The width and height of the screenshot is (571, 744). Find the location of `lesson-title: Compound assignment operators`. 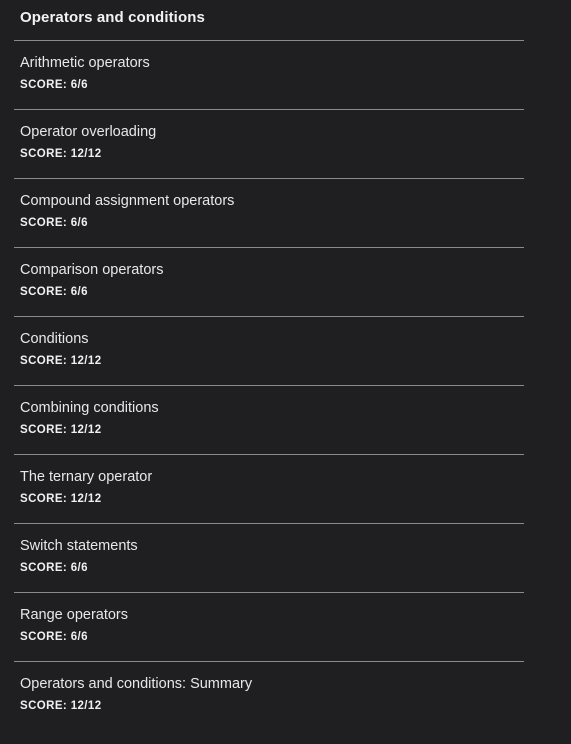

lesson-title: Compound assignment operators is located at coordinates (127, 201).